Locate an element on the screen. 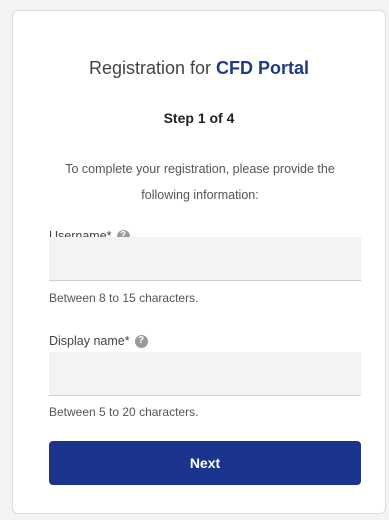 The width and height of the screenshot is (389, 520). step-indicator: Step 1 of 4 is located at coordinates (199, 118).